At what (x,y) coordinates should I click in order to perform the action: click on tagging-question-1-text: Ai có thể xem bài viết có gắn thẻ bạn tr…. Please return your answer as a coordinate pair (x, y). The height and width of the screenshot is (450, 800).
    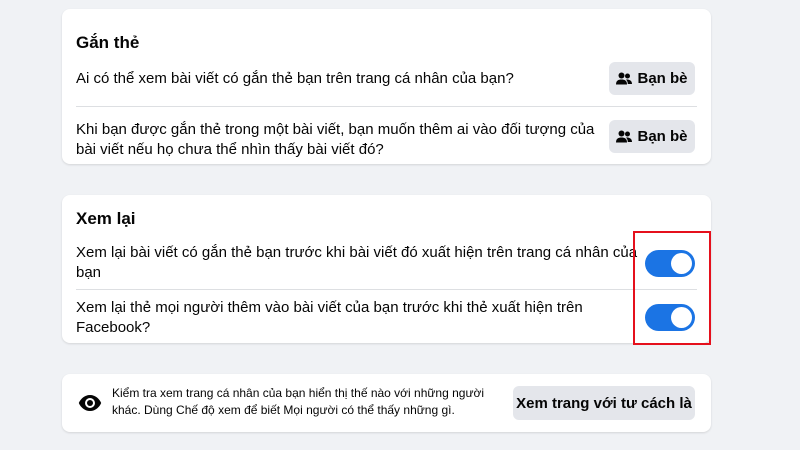
    Looking at the image, I should click on (295, 78).